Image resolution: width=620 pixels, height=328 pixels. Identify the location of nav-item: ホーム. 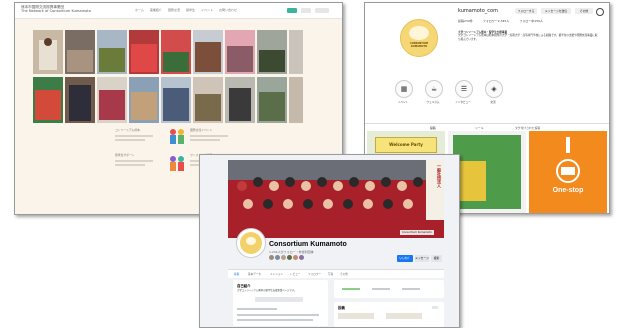
(139, 10).